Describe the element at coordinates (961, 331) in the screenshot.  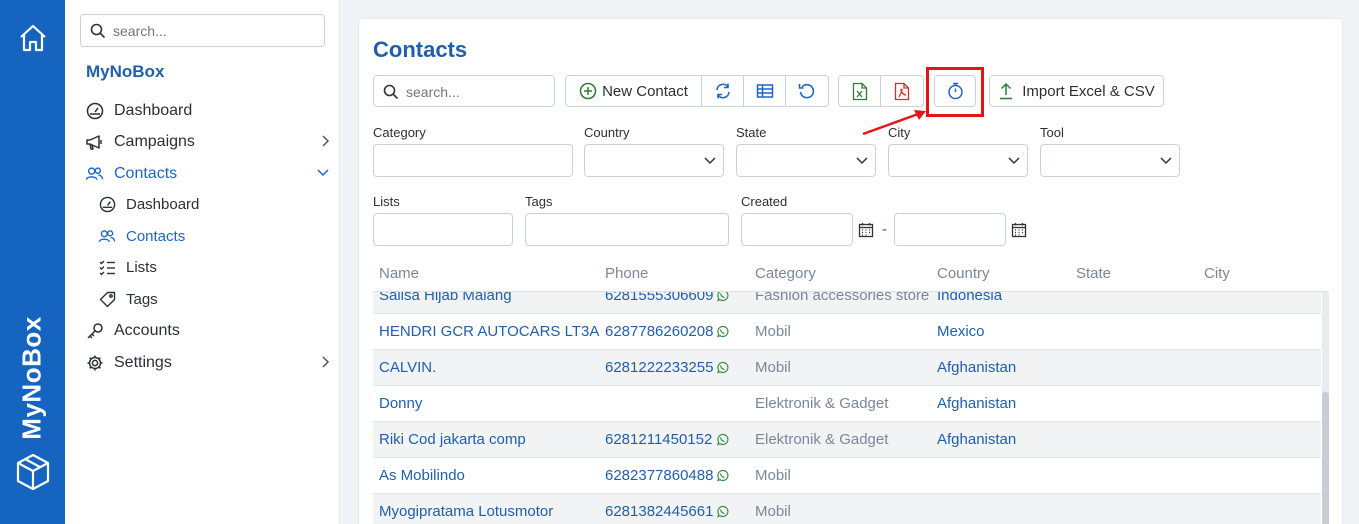
I see `contact-country: Mexico` at that location.